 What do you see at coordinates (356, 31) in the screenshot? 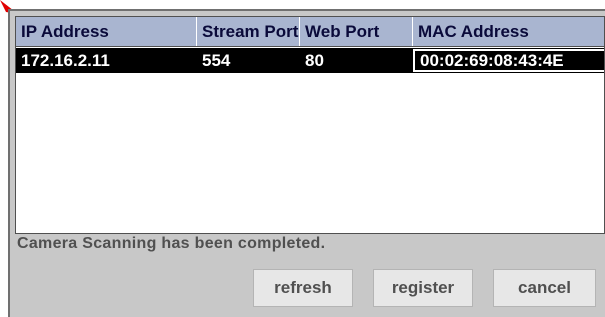
I see `column-header-web-port: Web Port` at bounding box center [356, 31].